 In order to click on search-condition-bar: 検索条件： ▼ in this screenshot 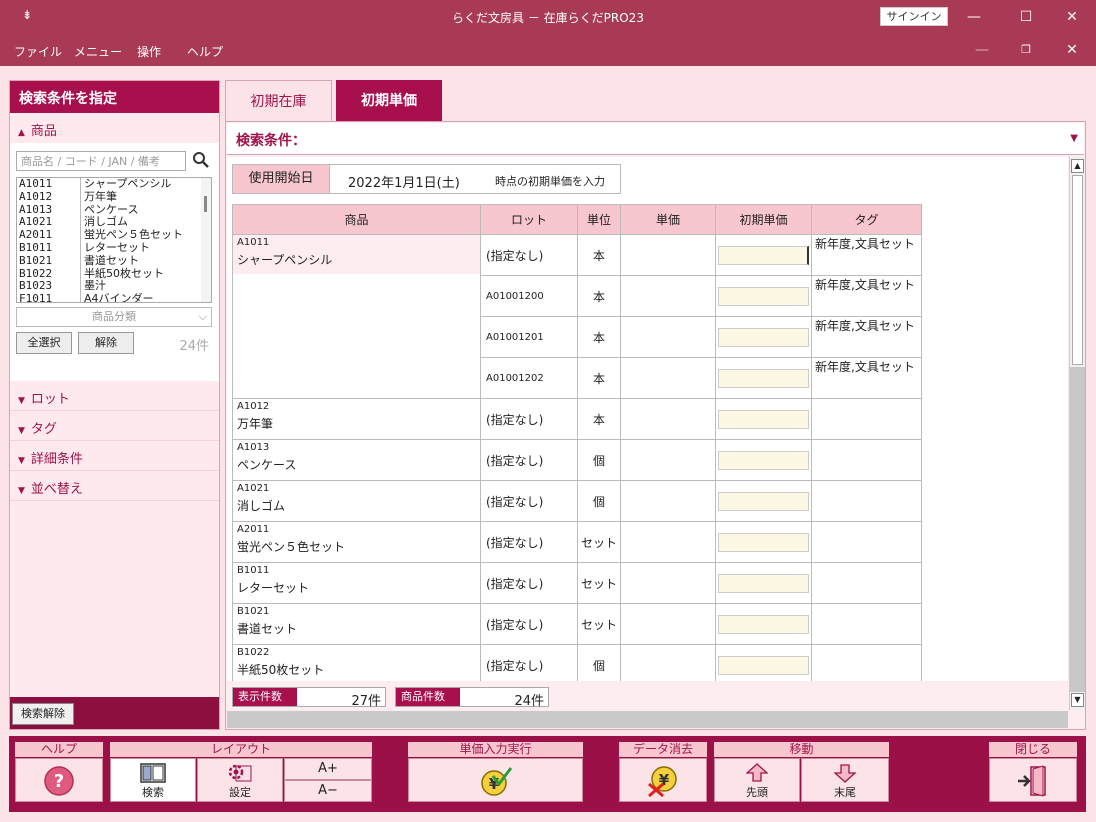, I will do `click(655, 139)`.